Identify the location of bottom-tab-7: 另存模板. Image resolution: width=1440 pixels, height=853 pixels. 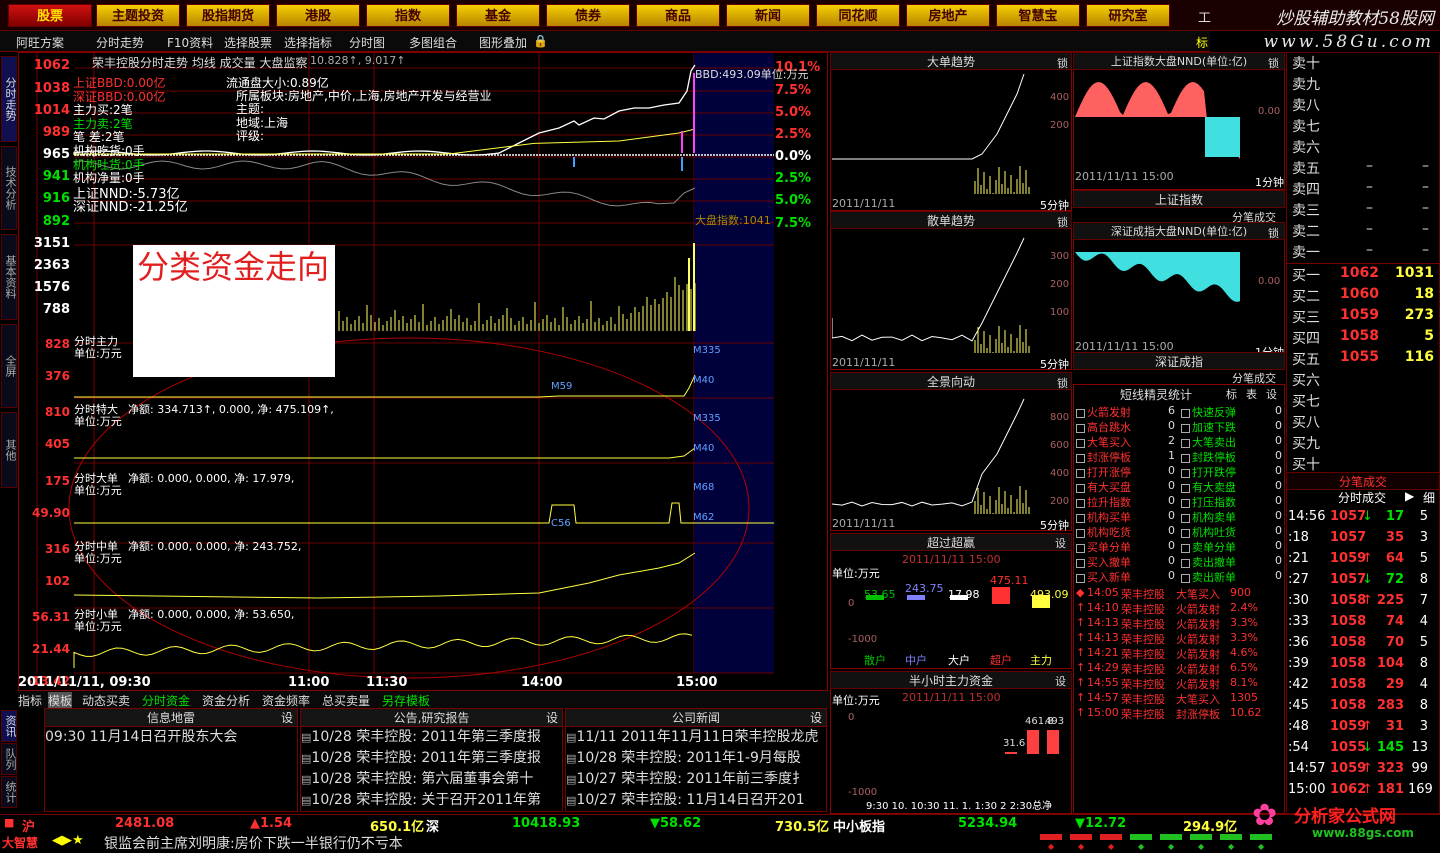
(406, 700).